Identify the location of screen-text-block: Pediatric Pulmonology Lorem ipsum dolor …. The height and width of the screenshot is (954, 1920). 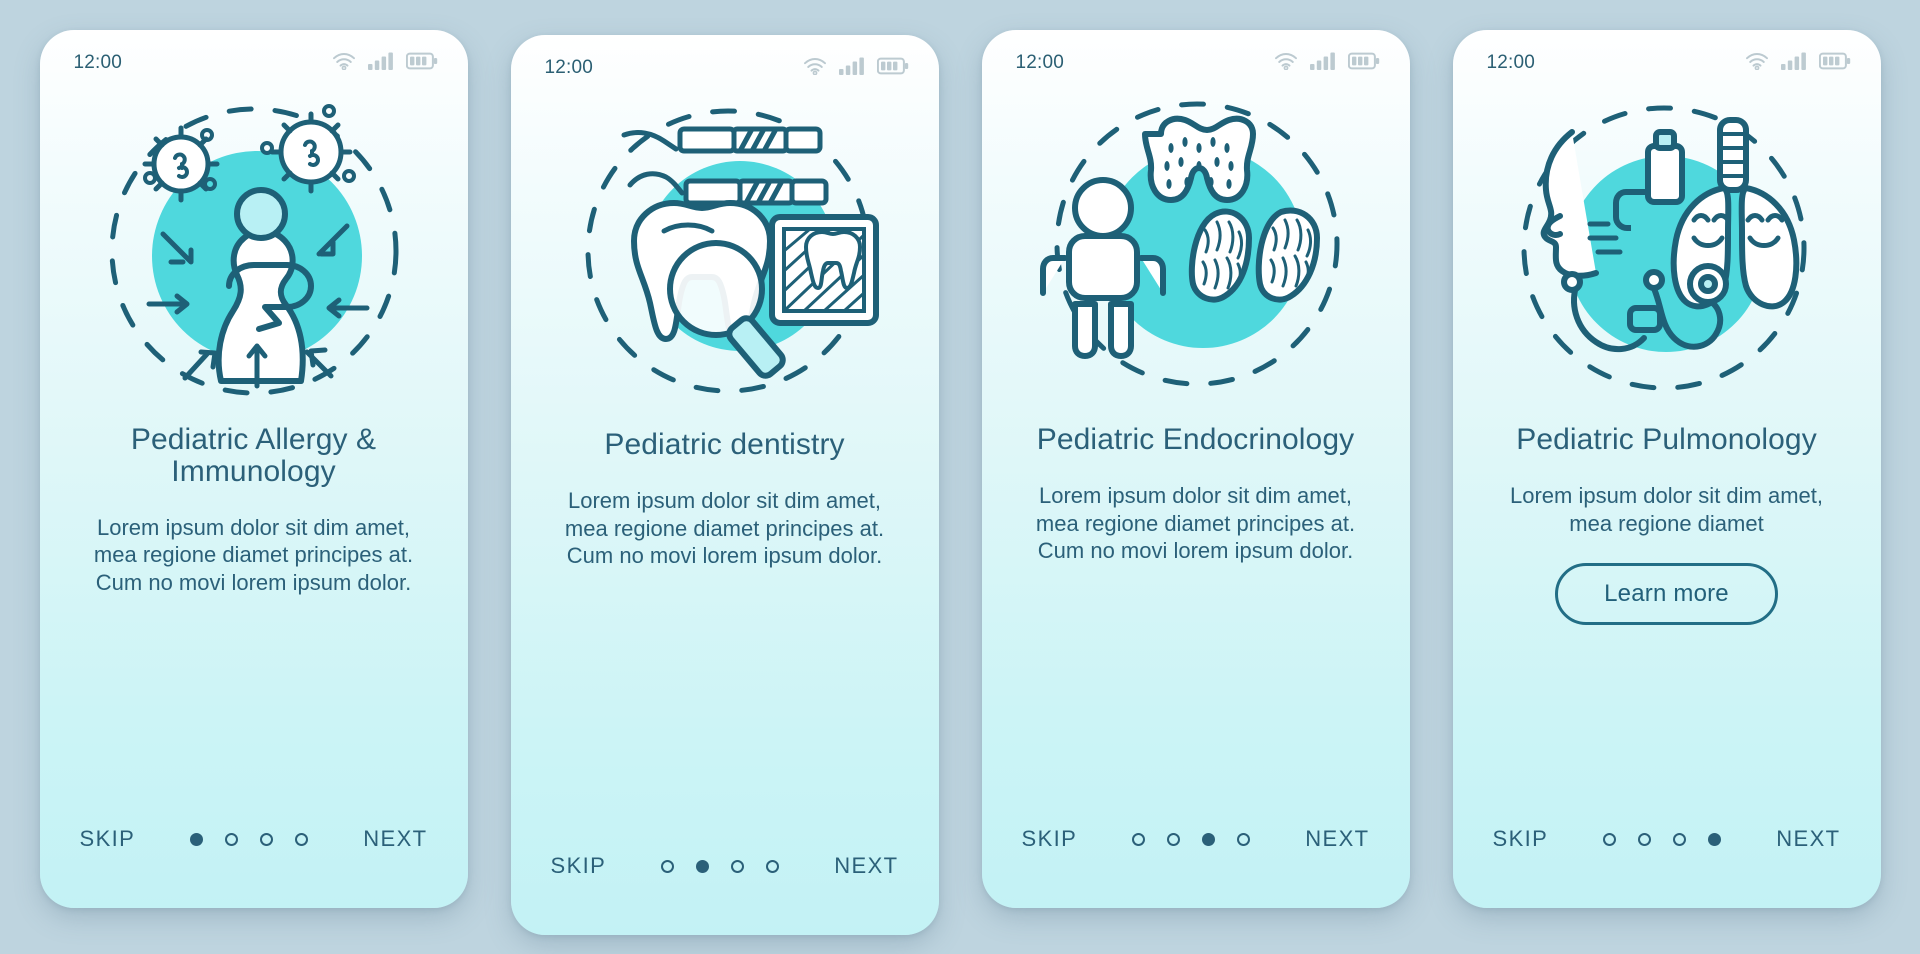
(1667, 583).